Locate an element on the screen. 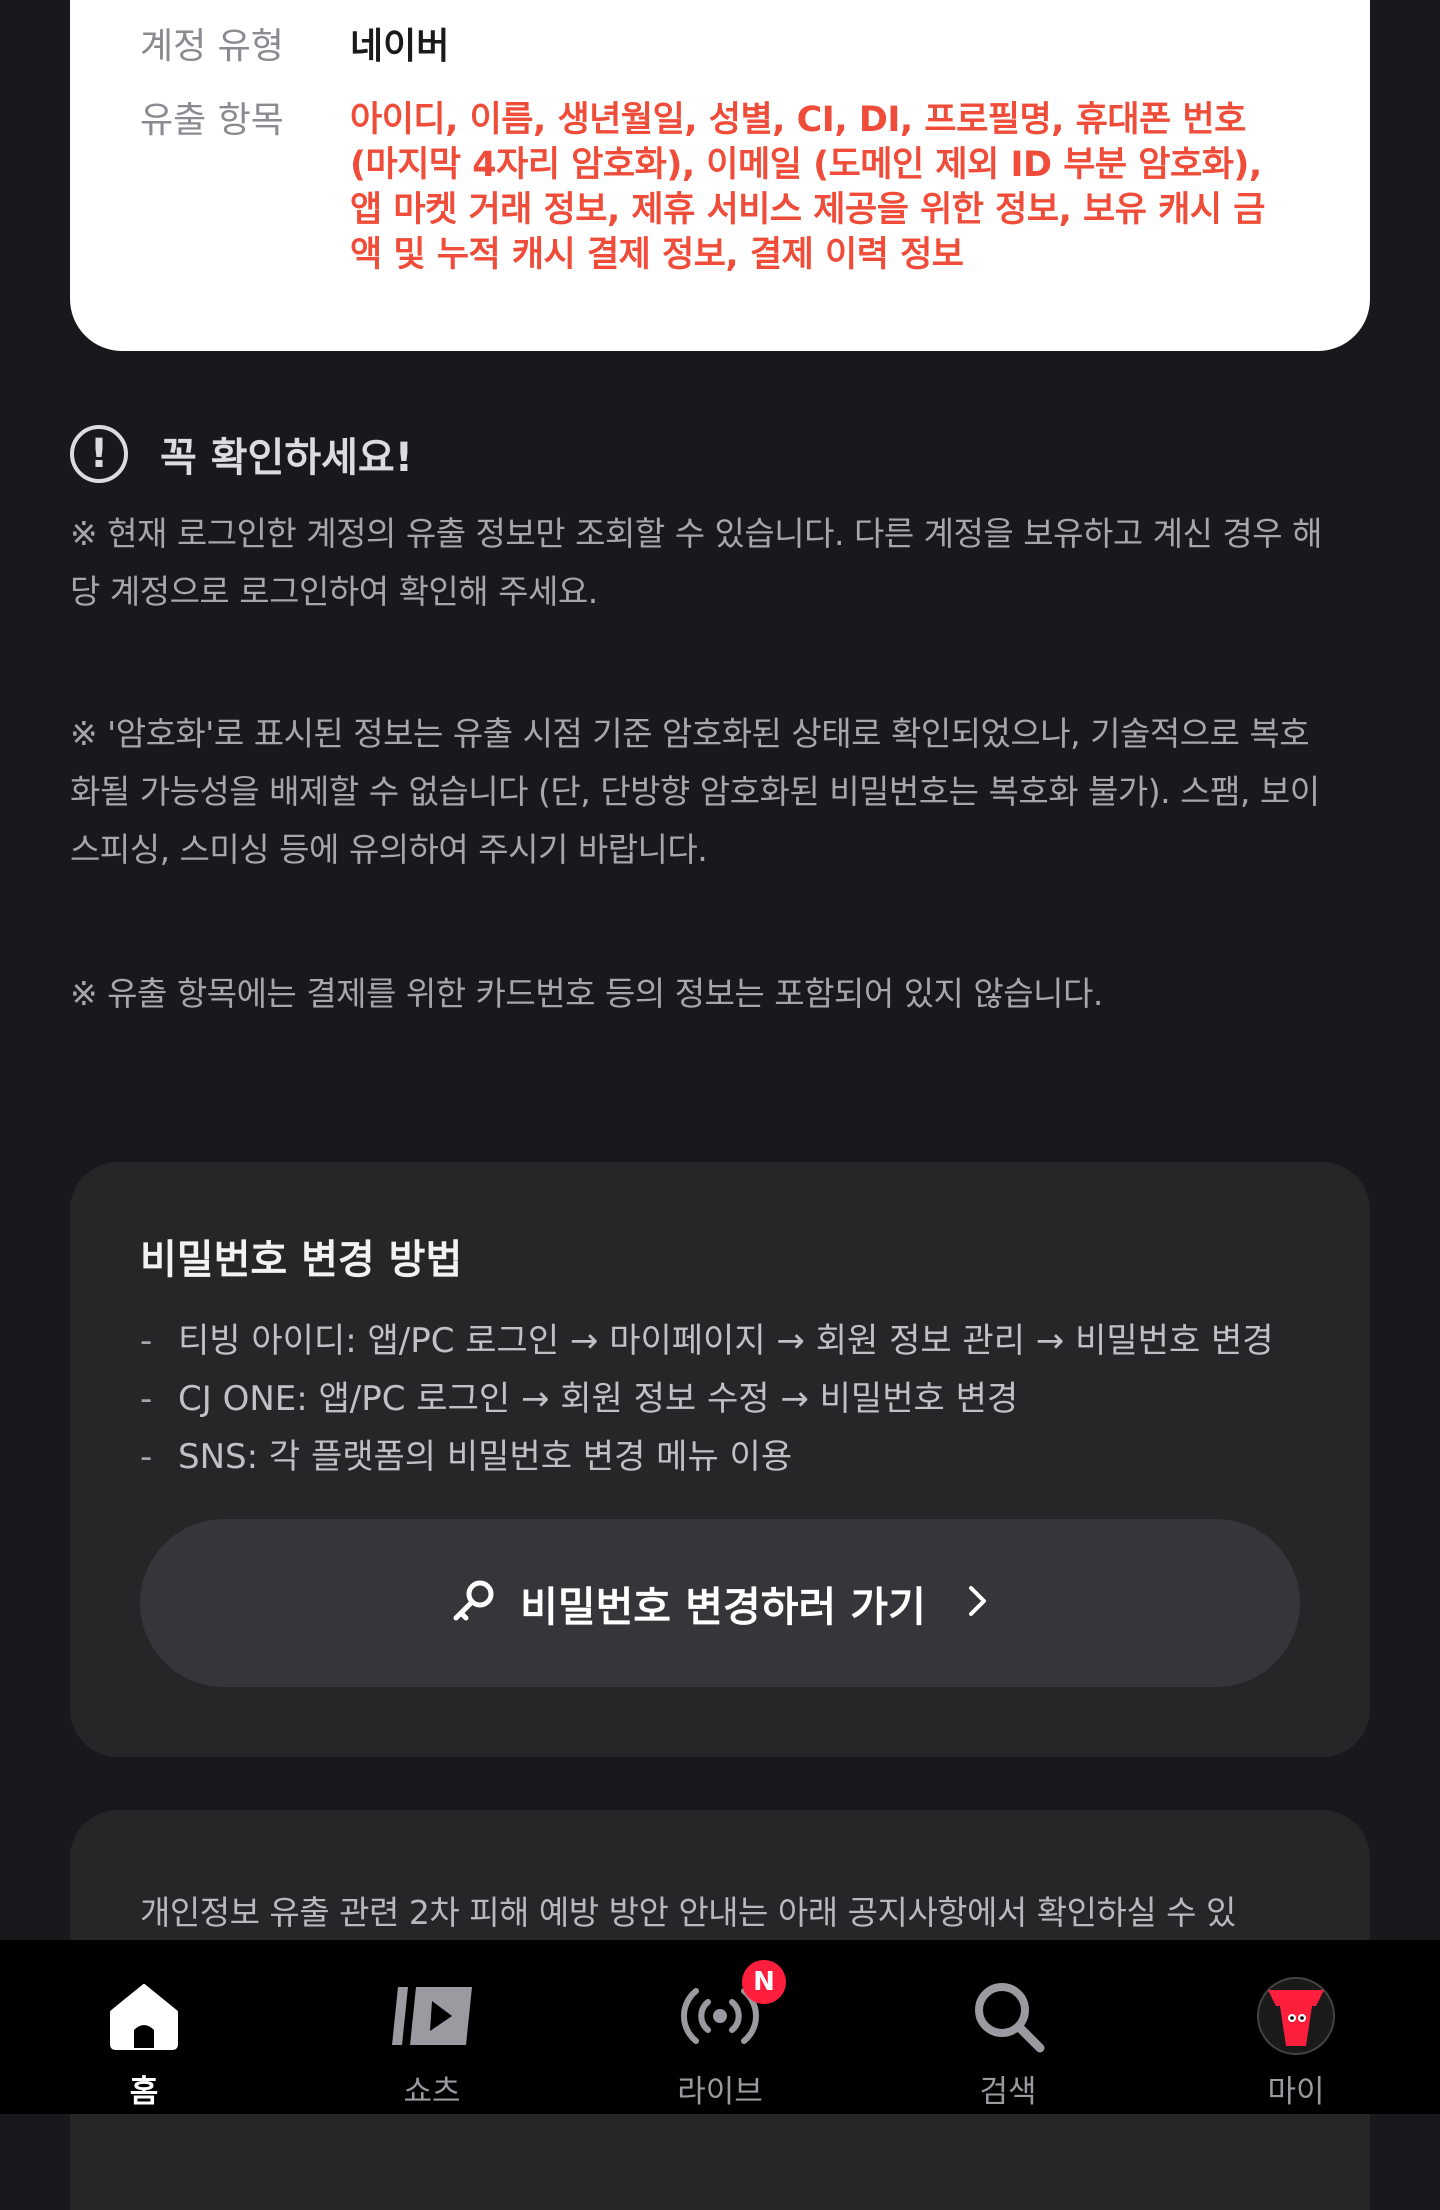  bottom-tab-bar: 홈 쇼츠 N 라이브 검색 마이 is located at coordinates (720, 2027).